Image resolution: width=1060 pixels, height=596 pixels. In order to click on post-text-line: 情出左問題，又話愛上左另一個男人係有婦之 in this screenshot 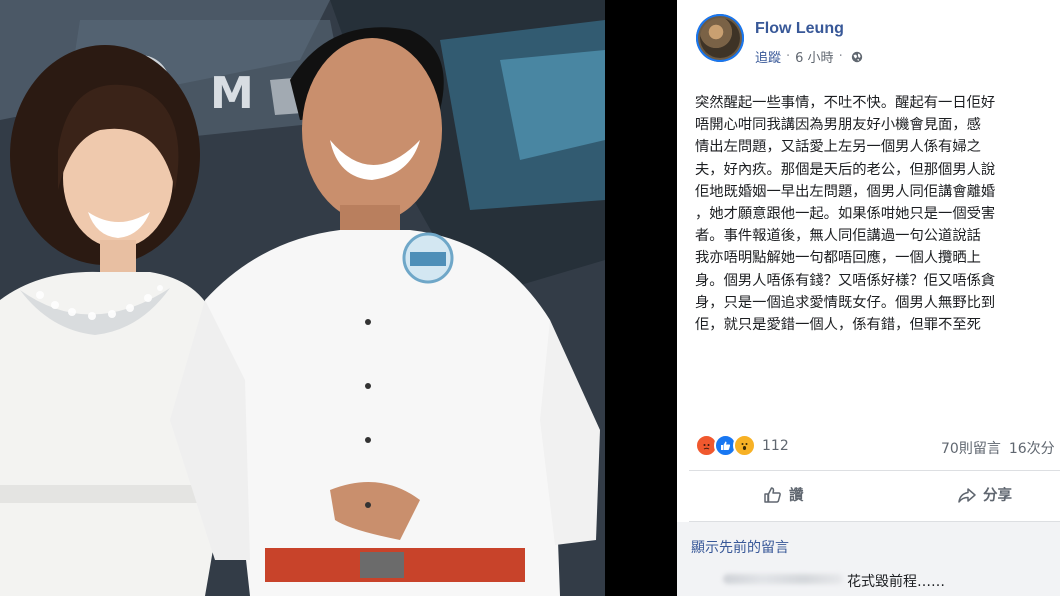, I will do `click(838, 147)`.